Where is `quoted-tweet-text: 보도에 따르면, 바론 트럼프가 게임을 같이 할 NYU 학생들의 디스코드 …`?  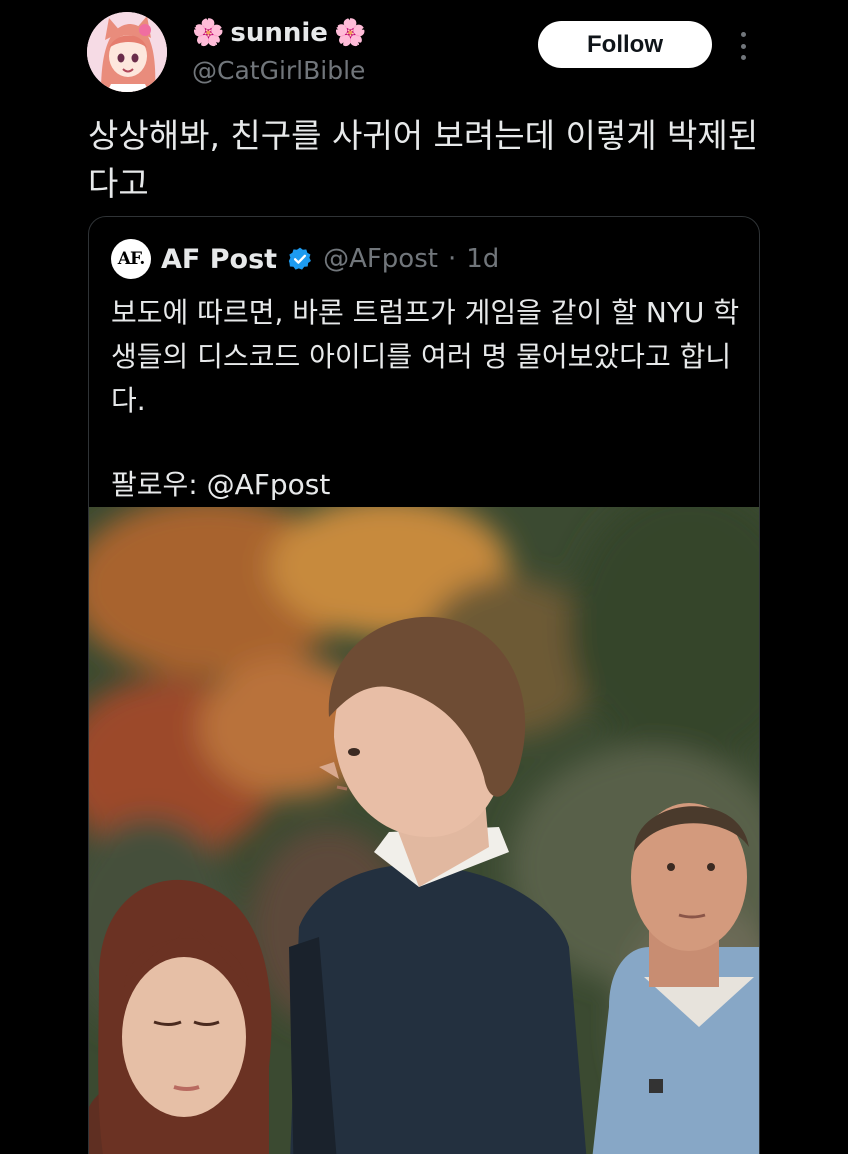
quoted-tweet-text: 보도에 따르면, 바론 트럼프가 게임을 같이 할 NYU 학생들의 디스코드 … is located at coordinates (425, 356).